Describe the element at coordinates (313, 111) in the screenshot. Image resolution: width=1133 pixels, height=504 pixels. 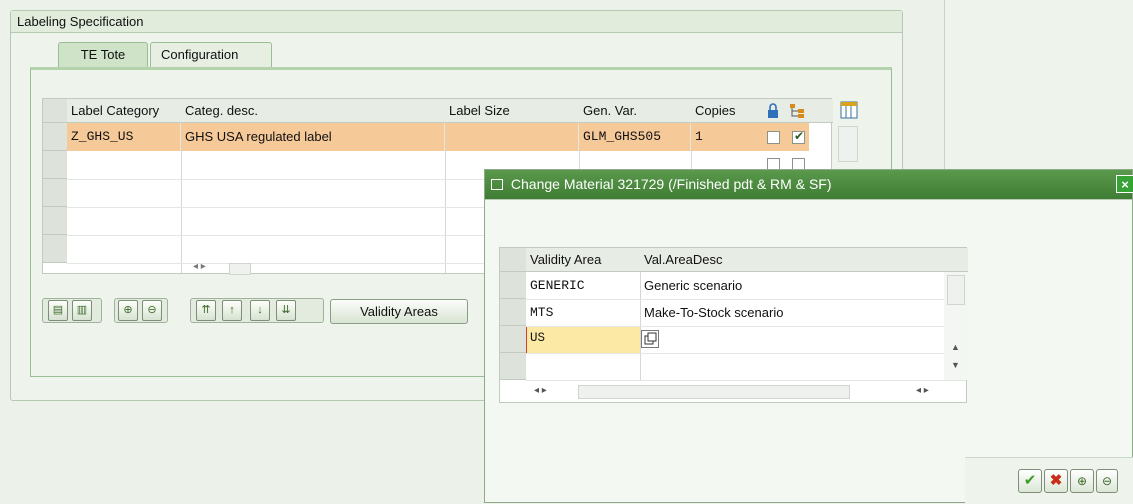
I see `col-header-categ-desc: Categ. desc.` at that location.